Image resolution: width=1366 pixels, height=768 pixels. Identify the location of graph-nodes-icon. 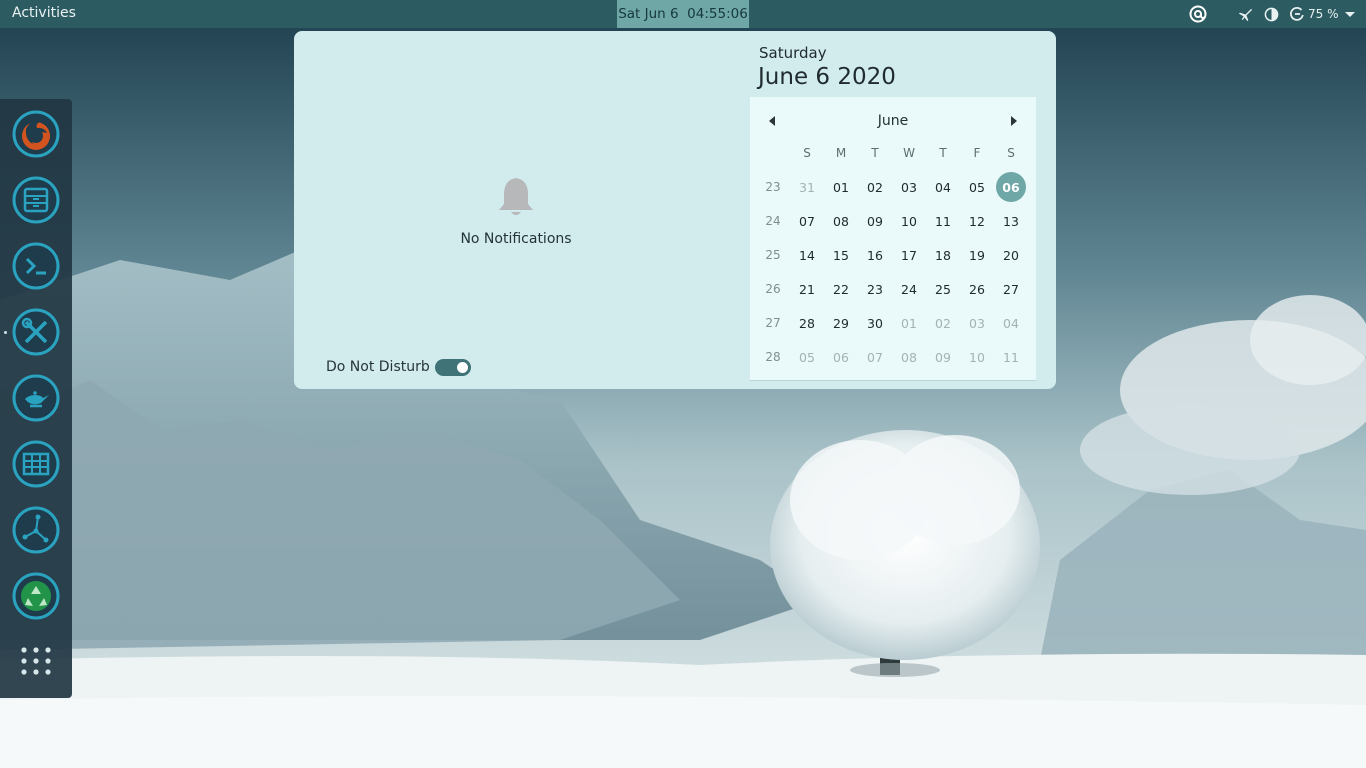
(36, 530).